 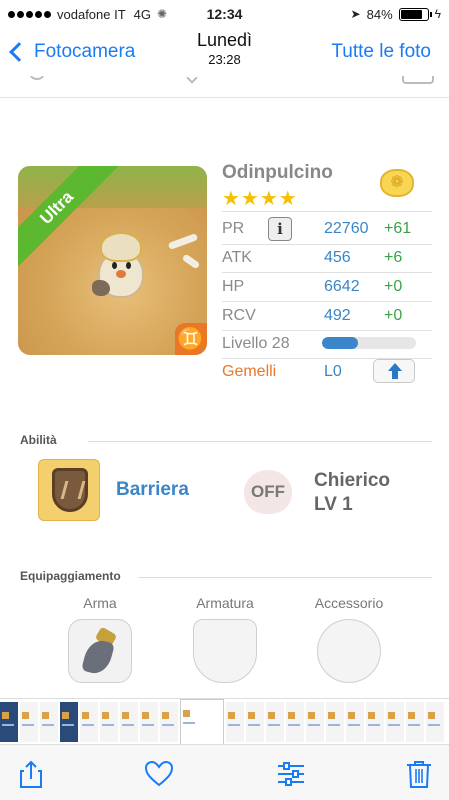 What do you see at coordinates (419, 774) in the screenshot?
I see `trash-icon` at bounding box center [419, 774].